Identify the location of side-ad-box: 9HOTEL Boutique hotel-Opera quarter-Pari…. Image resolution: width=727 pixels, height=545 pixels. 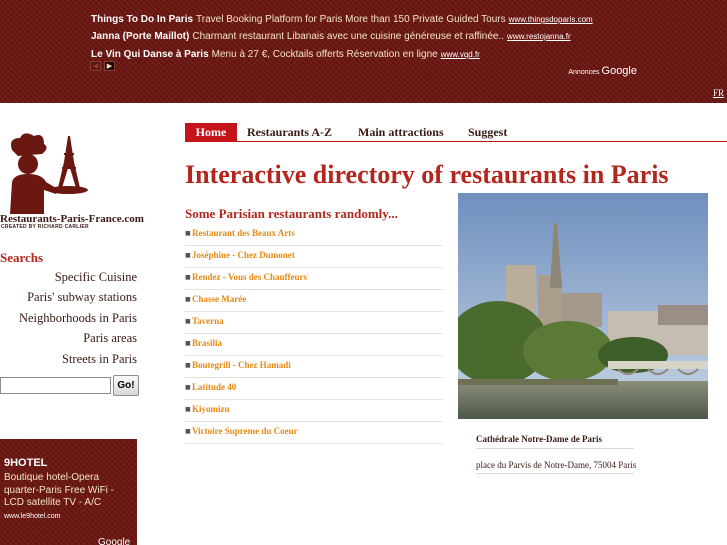
(68, 492).